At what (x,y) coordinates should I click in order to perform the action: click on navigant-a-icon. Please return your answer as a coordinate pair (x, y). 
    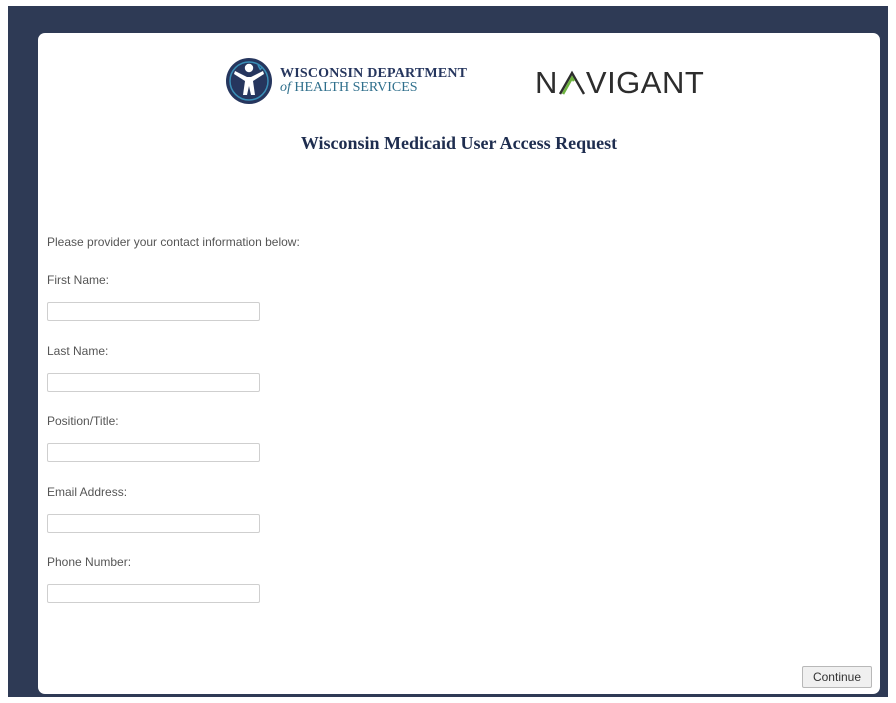
    Looking at the image, I should click on (571, 82).